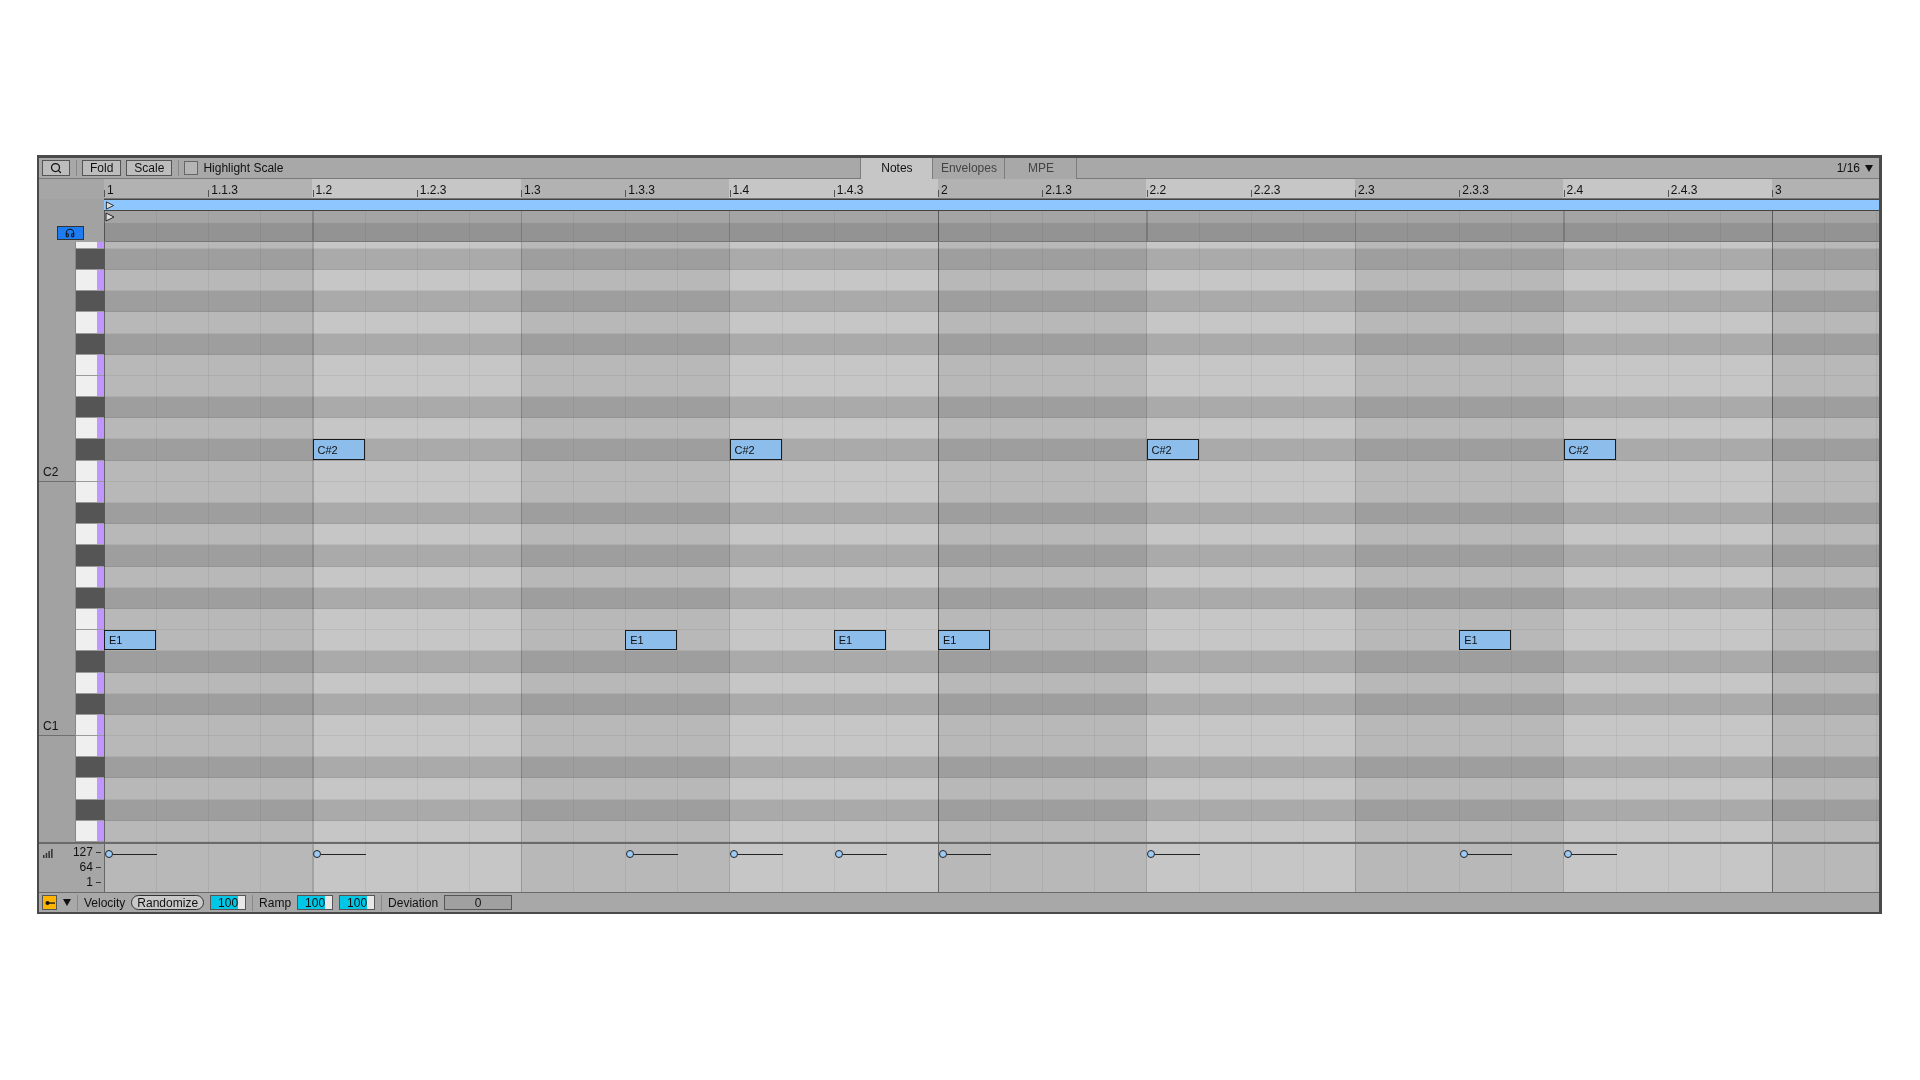  What do you see at coordinates (275, 902) in the screenshot?
I see `ramp-label: Ramp` at bounding box center [275, 902].